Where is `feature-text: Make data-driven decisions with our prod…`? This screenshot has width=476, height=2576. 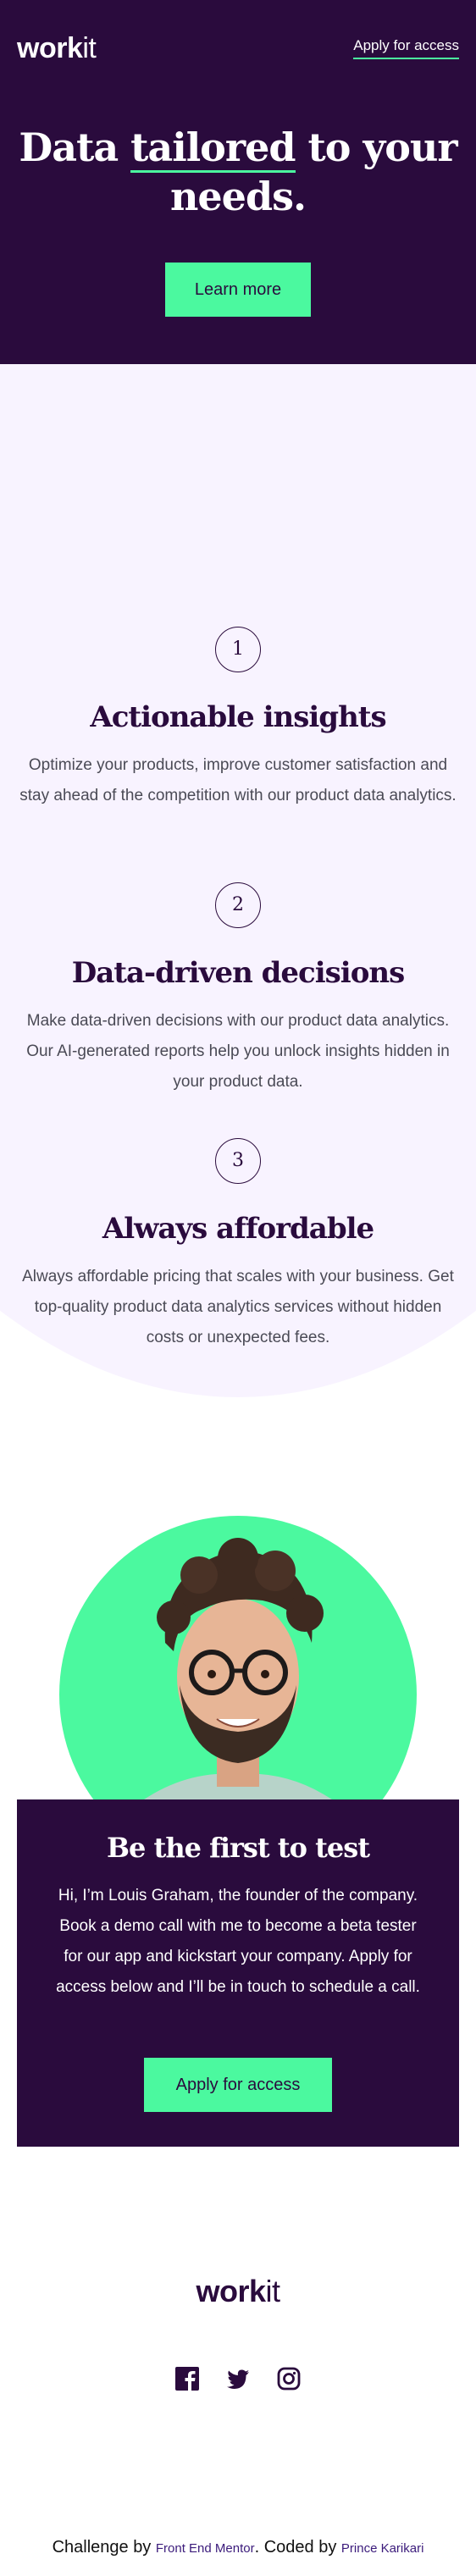 feature-text: Make data-driven decisions with our prod… is located at coordinates (238, 1051).